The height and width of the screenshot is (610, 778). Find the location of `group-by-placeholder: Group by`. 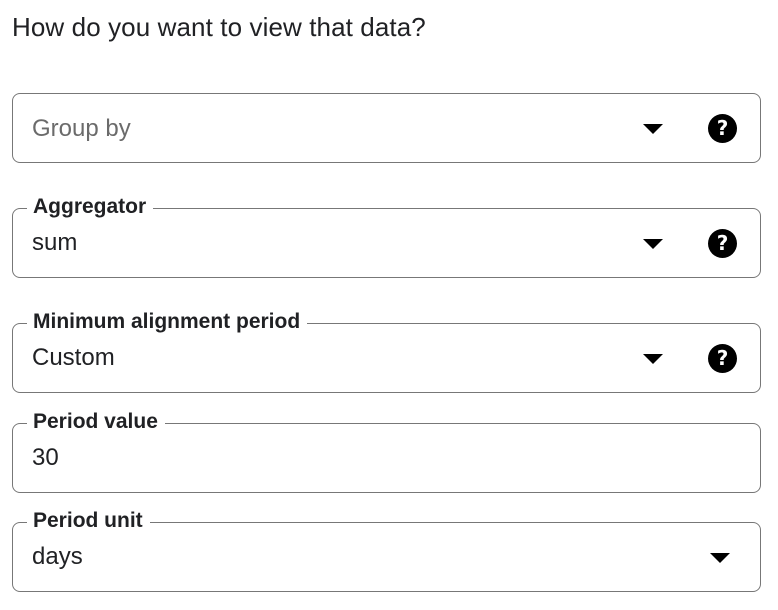

group-by-placeholder: Group by is located at coordinates (81, 128).